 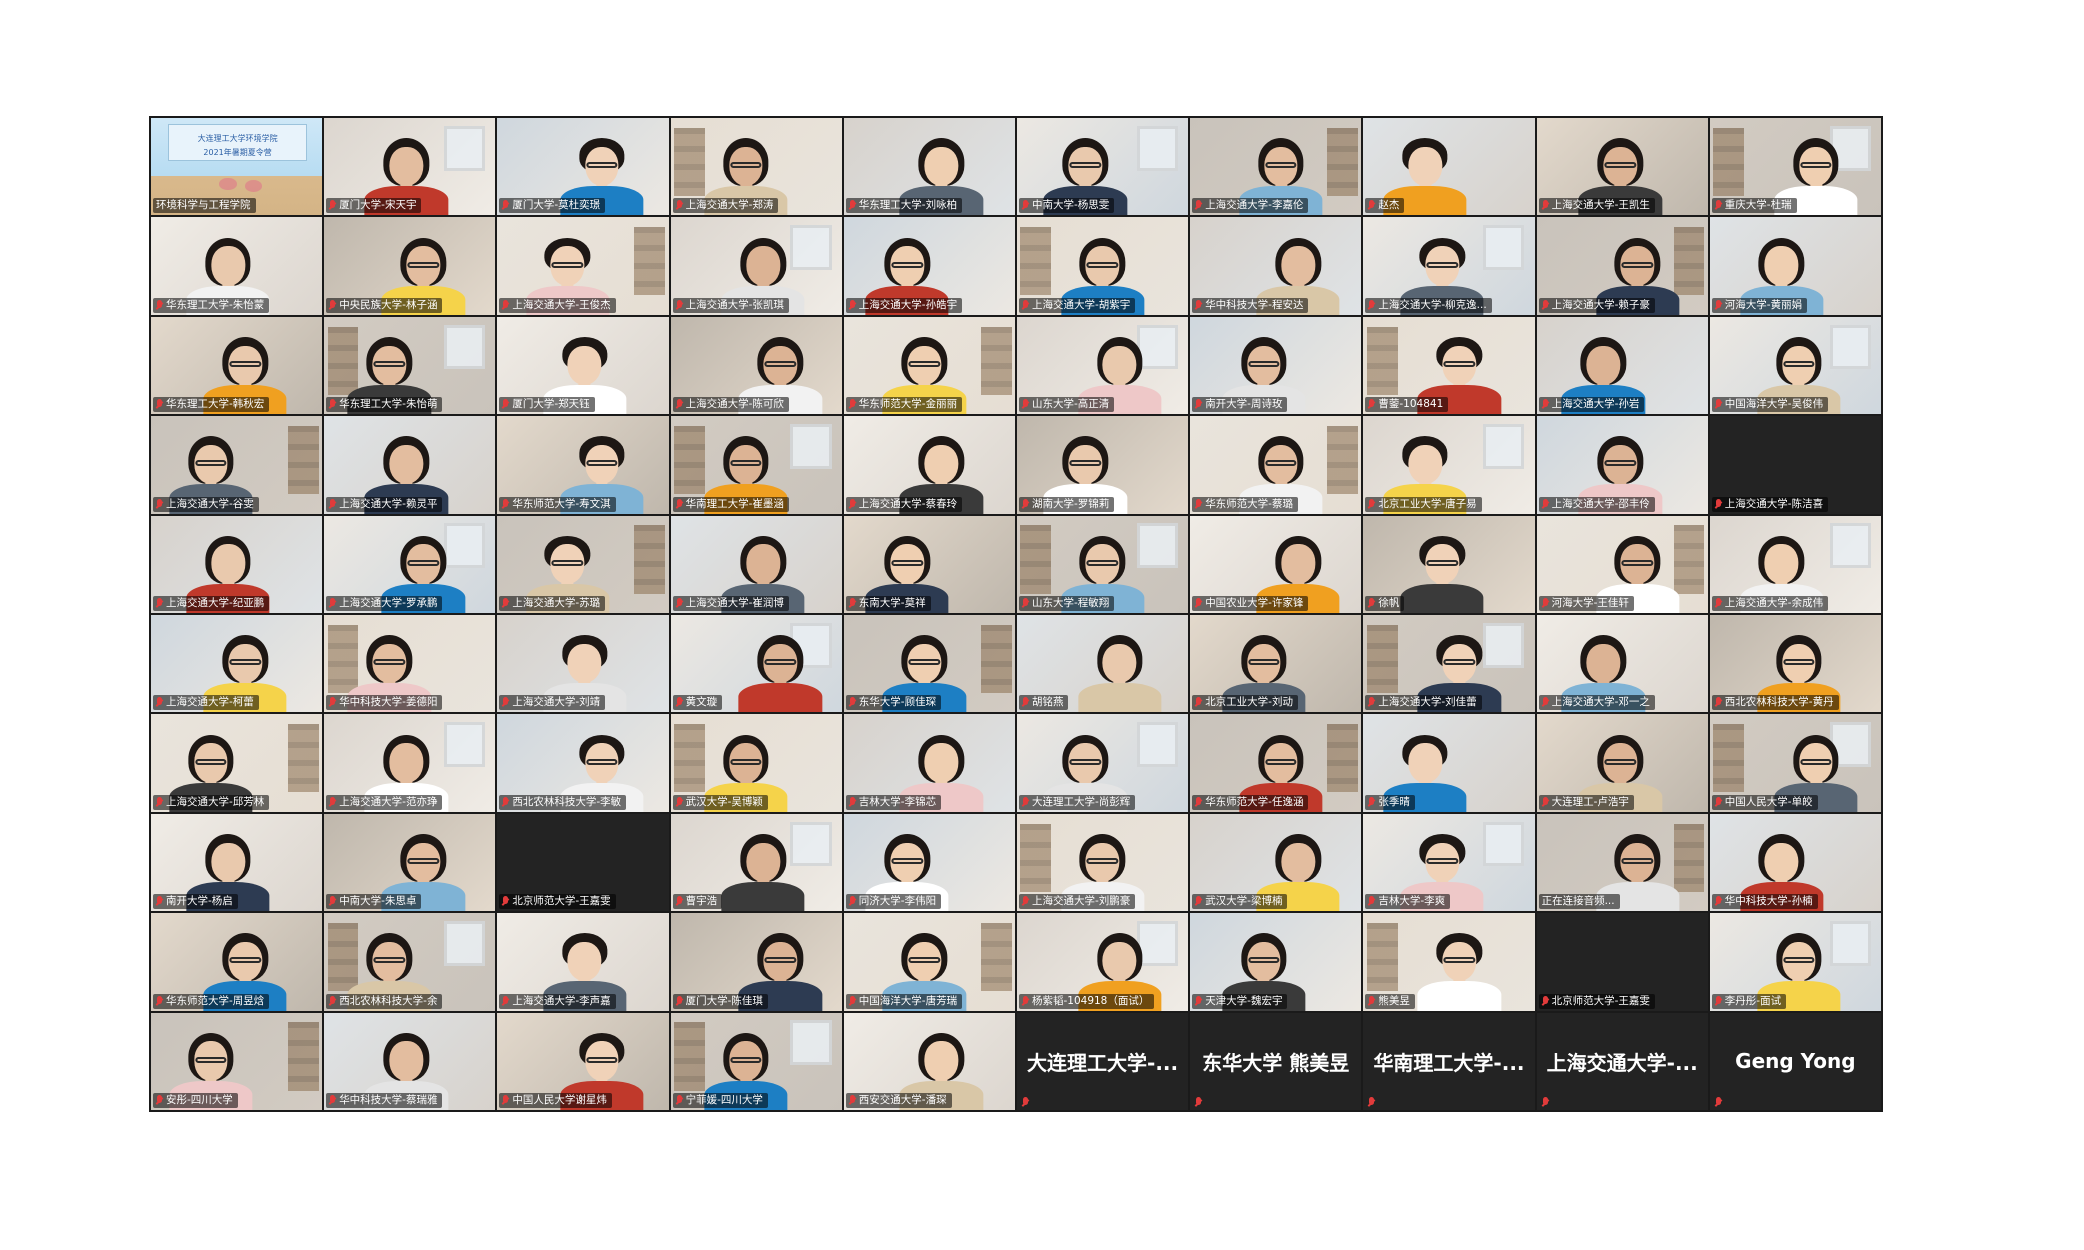 I want to click on participant-tile: 上海交通大学-柯蕾, so click(x=237, y=664).